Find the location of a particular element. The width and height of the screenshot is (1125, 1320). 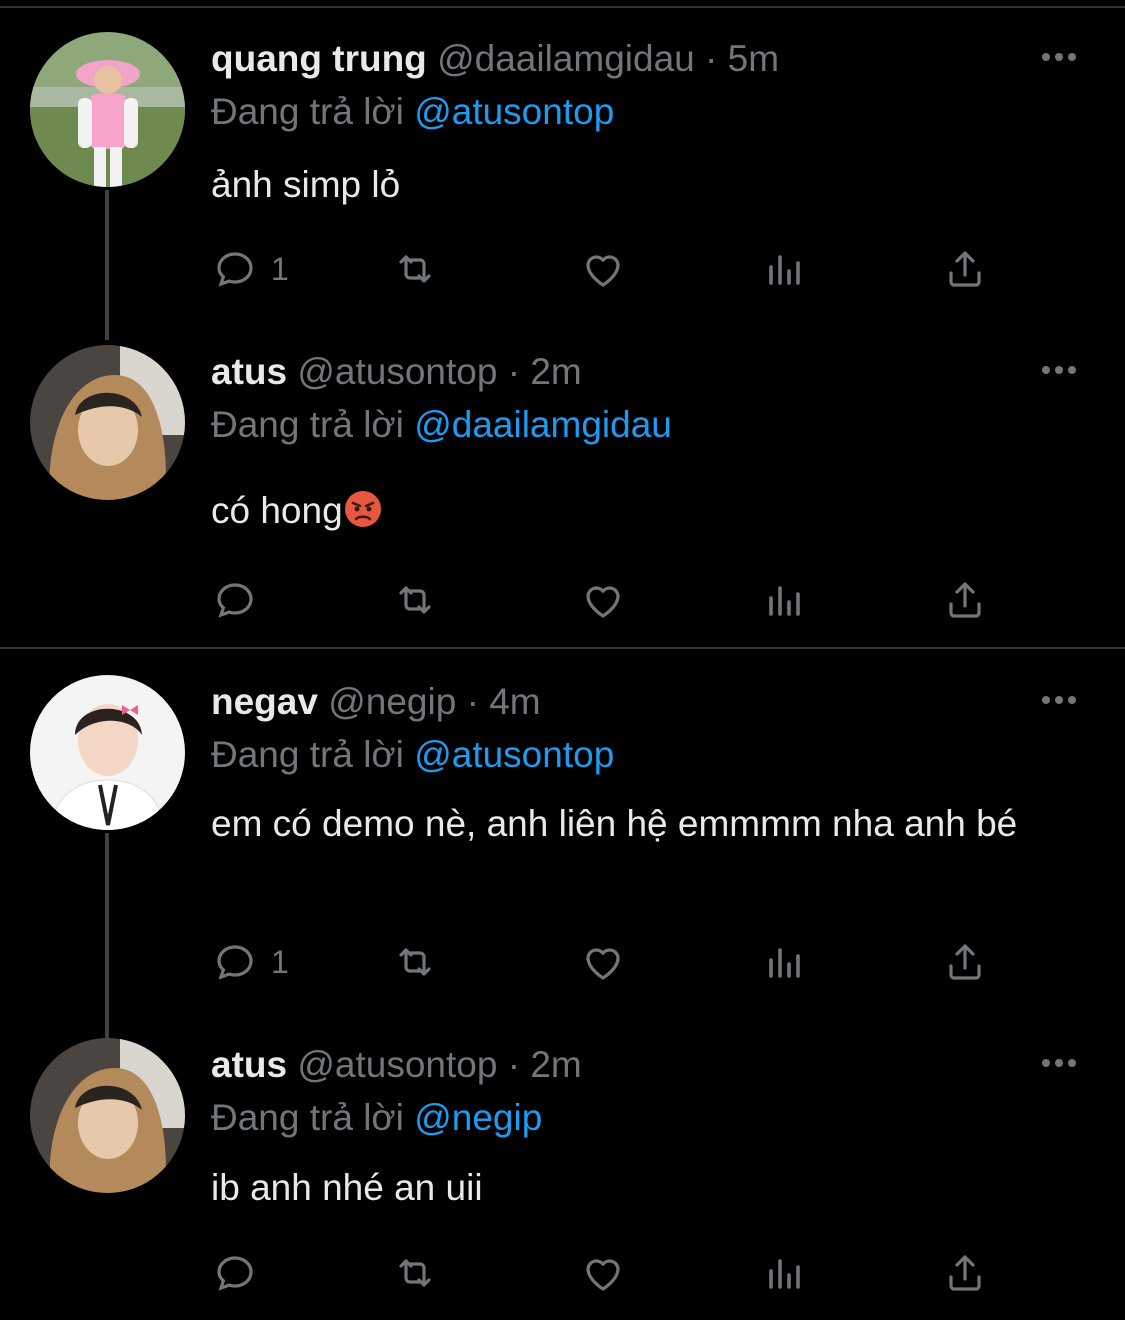

display-name: quang trung is located at coordinates (319, 58).